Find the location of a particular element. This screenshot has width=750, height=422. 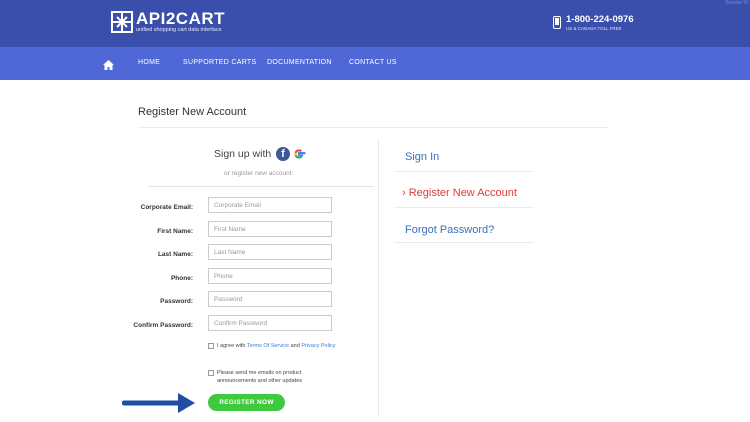

nav-item-home: HOME is located at coordinates (149, 62).